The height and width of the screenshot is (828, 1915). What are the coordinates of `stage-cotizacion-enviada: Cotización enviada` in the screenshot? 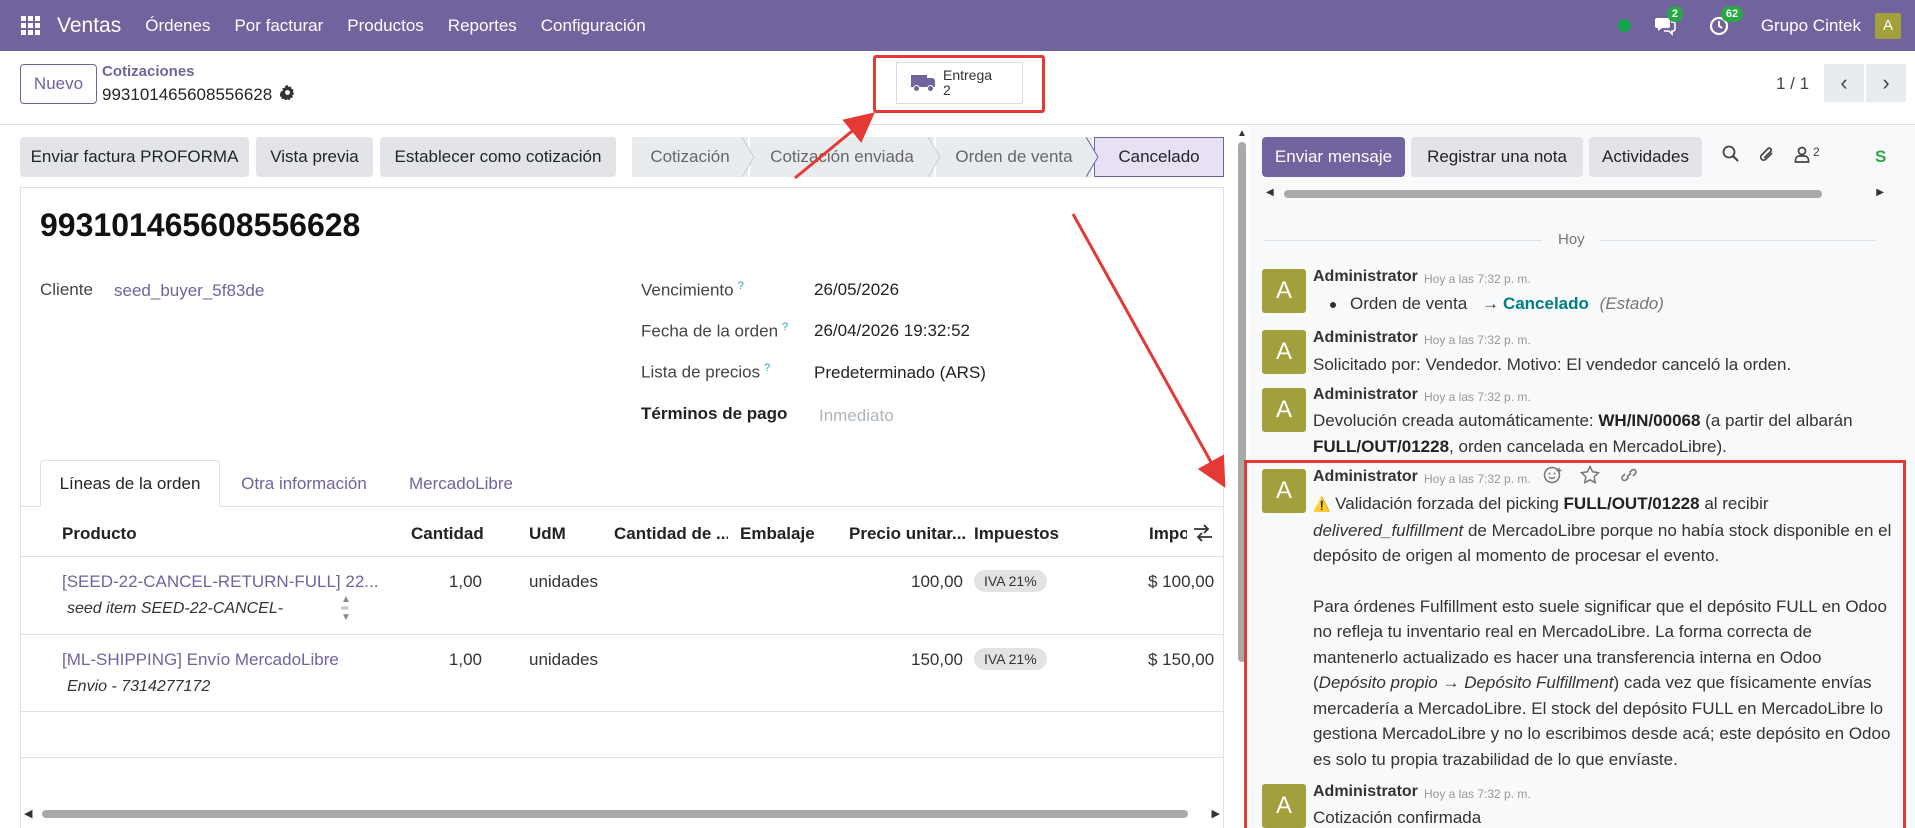 It's located at (842, 157).